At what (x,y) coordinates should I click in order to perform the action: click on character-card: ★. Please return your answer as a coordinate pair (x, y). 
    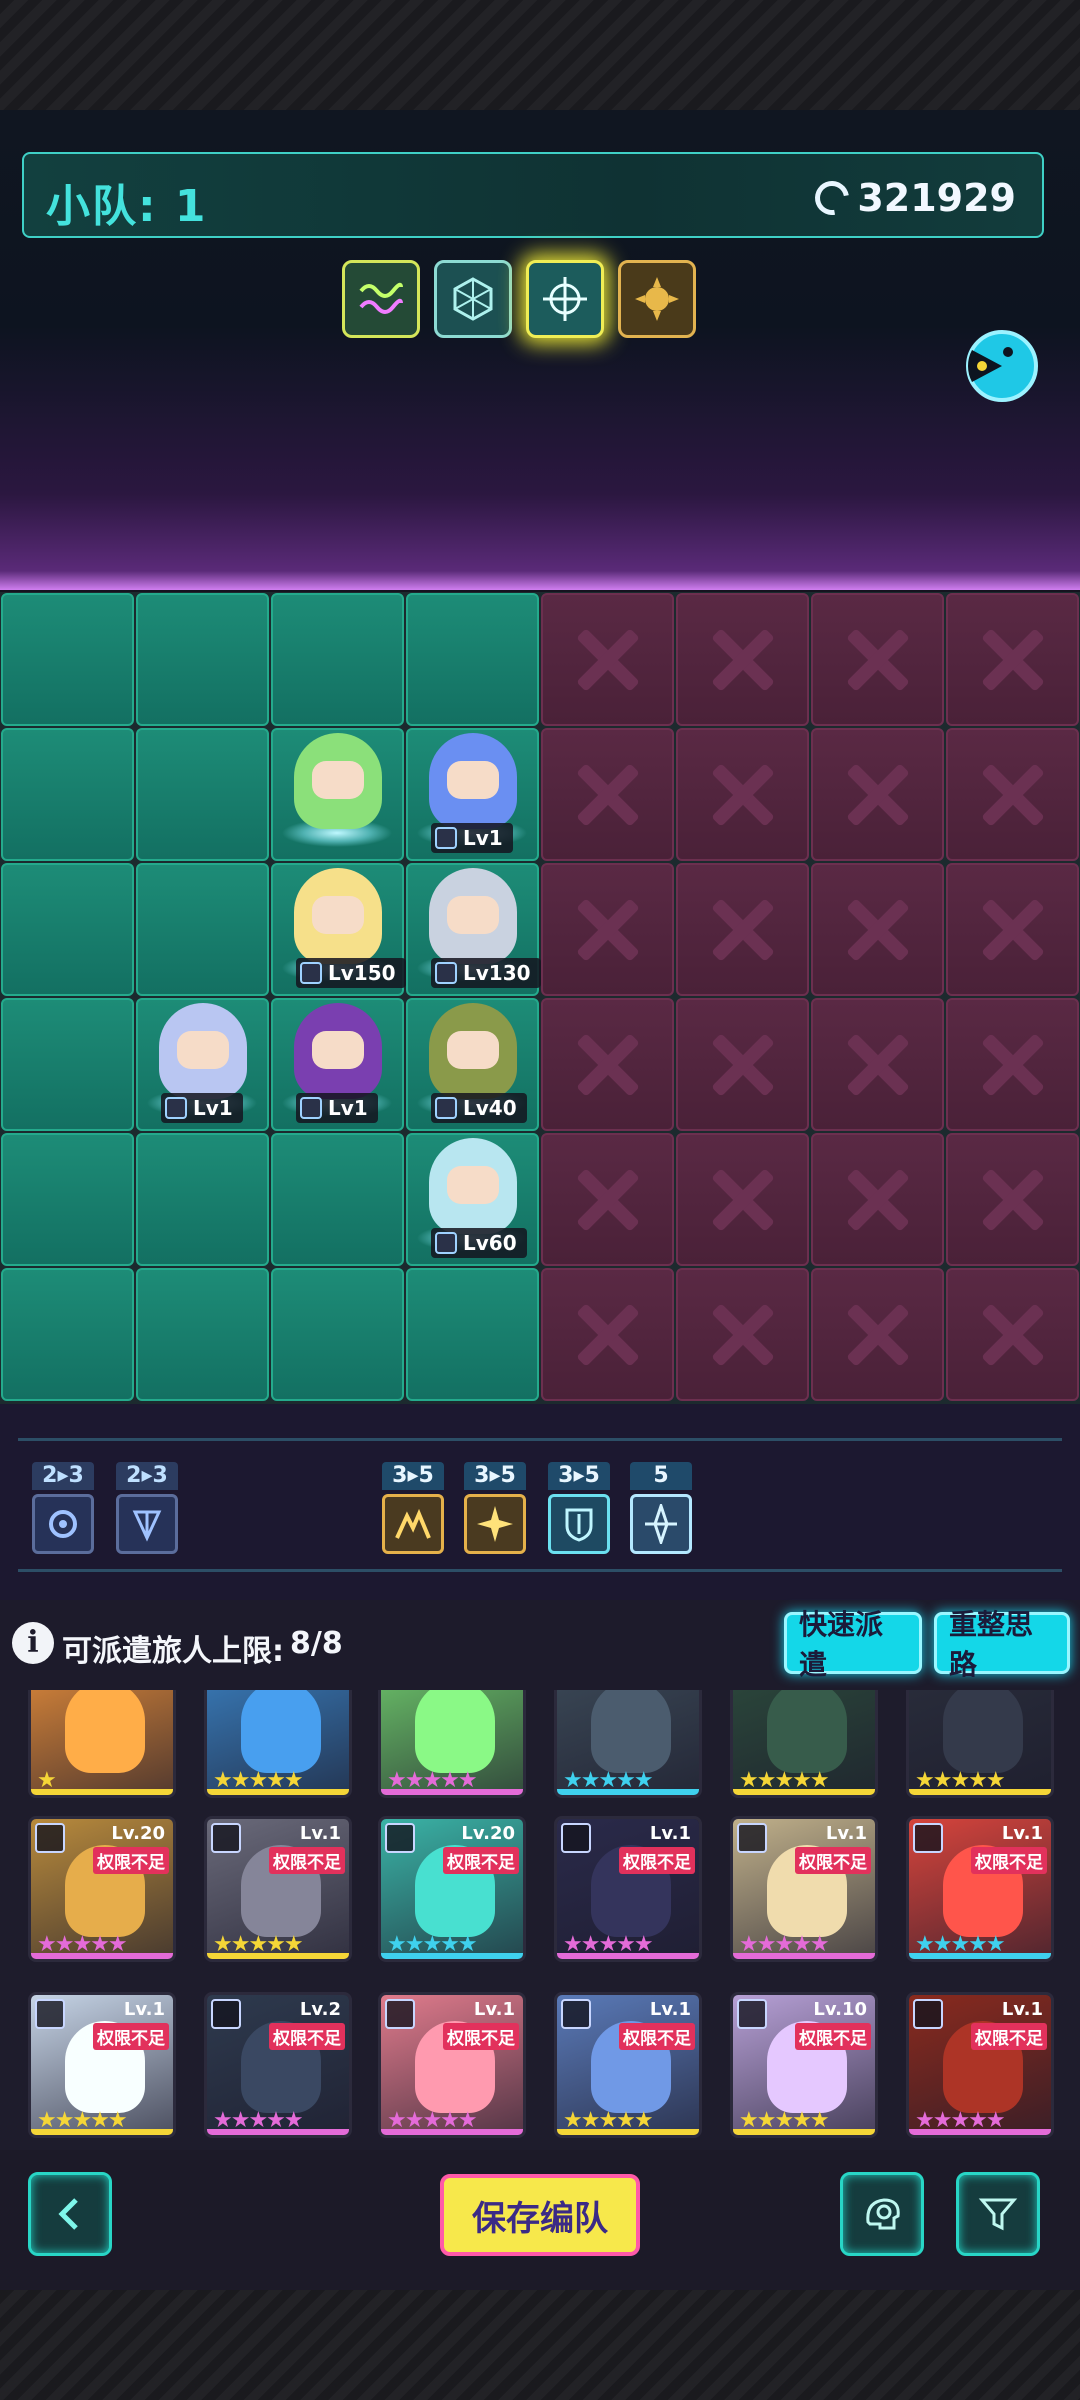
    Looking at the image, I should click on (102, 1744).